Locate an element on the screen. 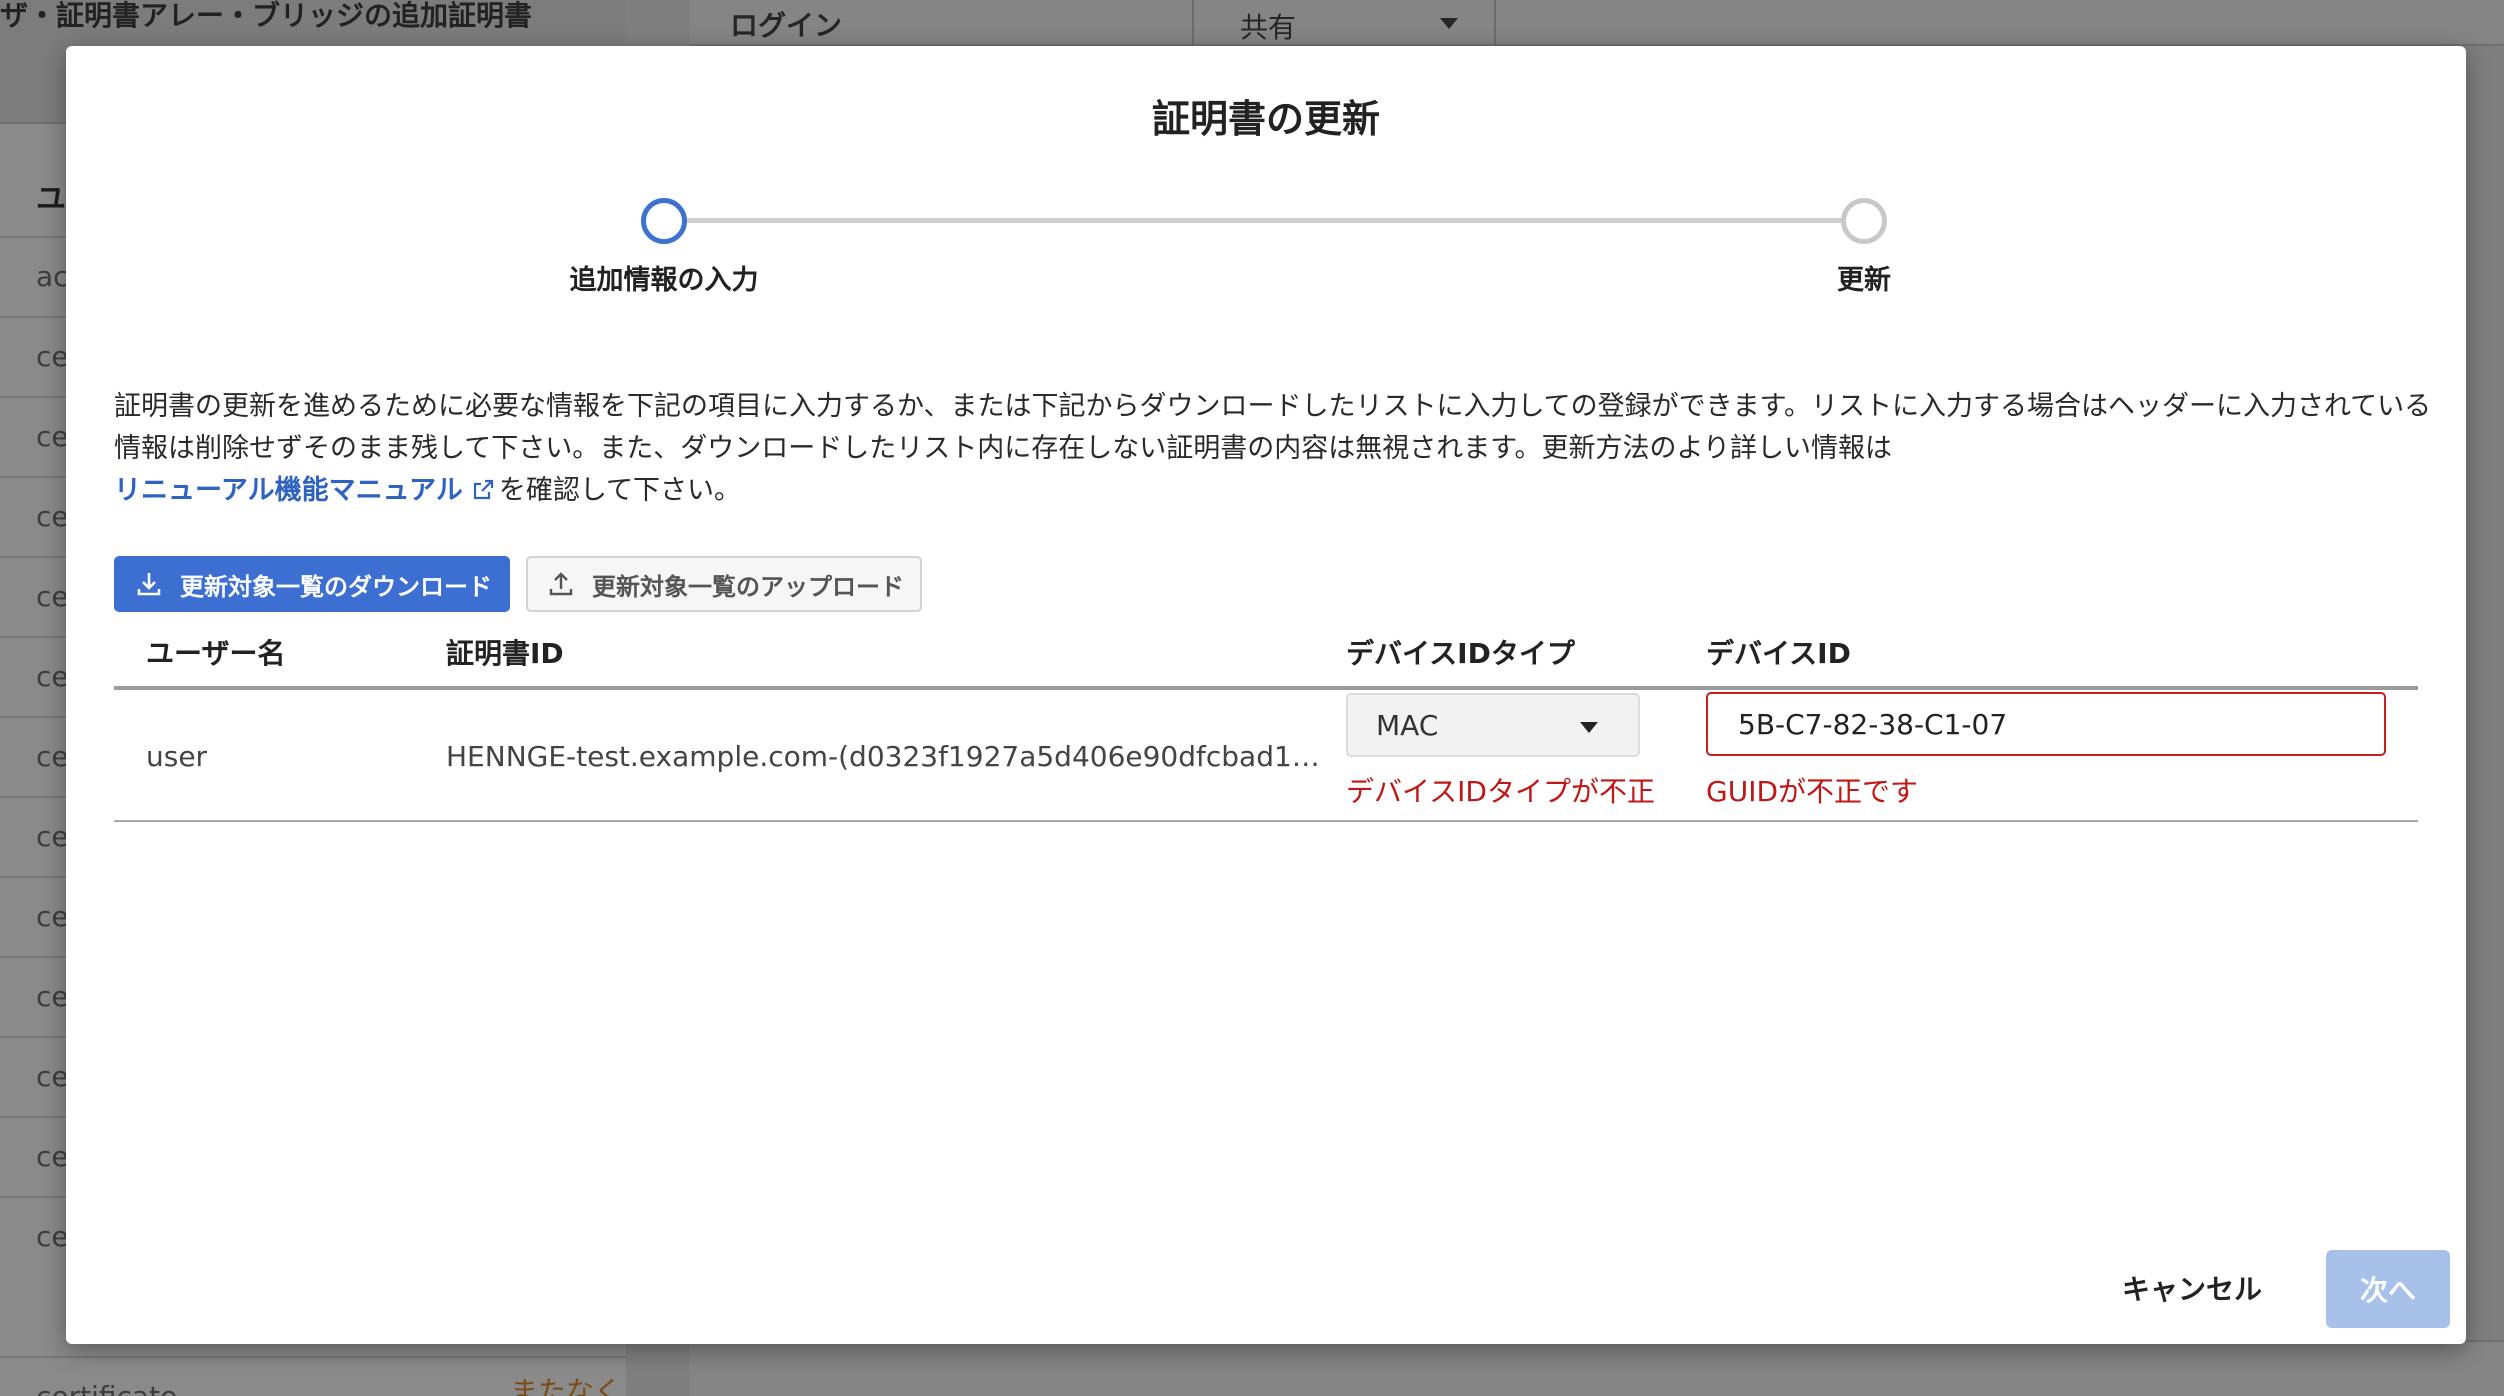 The height and width of the screenshot is (1396, 2504). external-link-icon is located at coordinates (483, 489).